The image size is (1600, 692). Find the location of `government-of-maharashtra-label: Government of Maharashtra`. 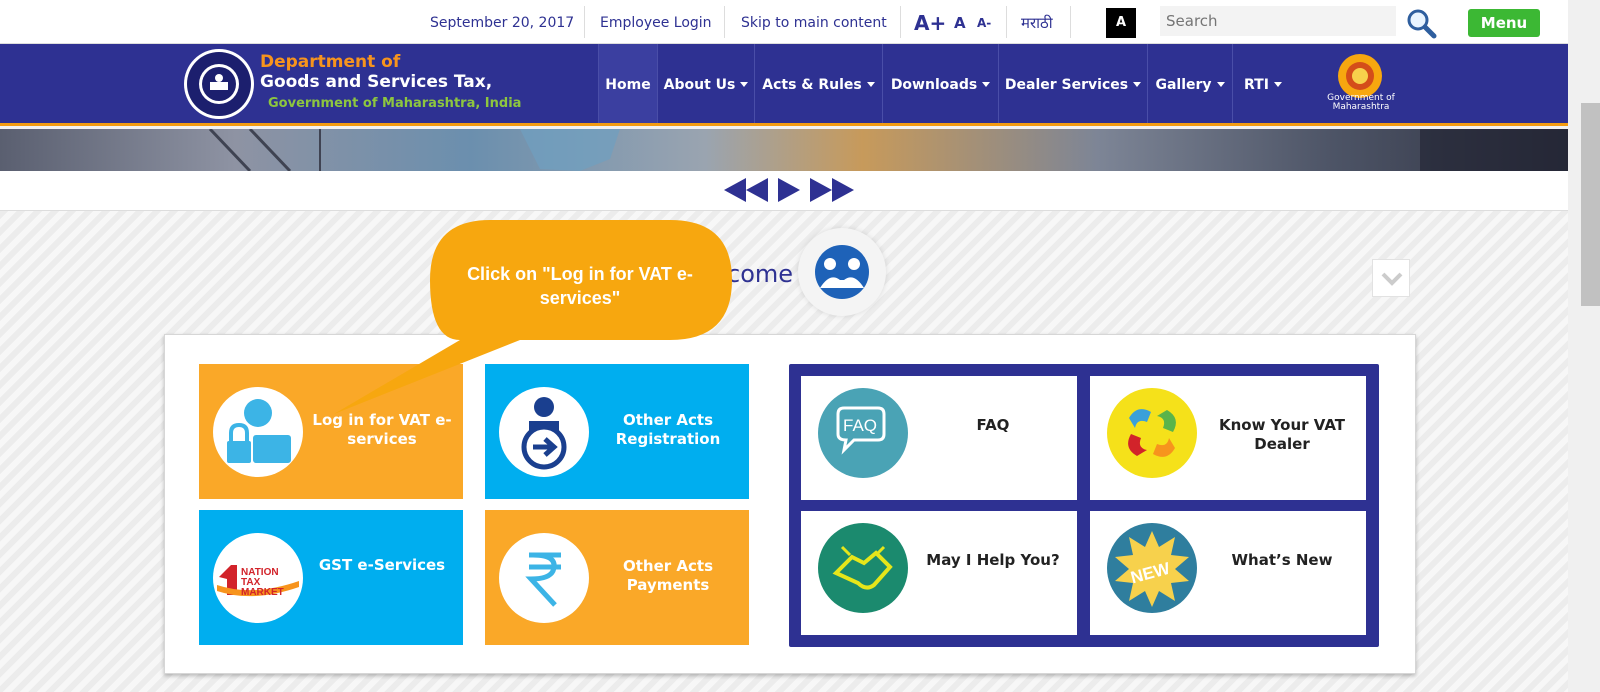

government-of-maharashtra-label: Government of Maharashtra is located at coordinates (1361, 102).